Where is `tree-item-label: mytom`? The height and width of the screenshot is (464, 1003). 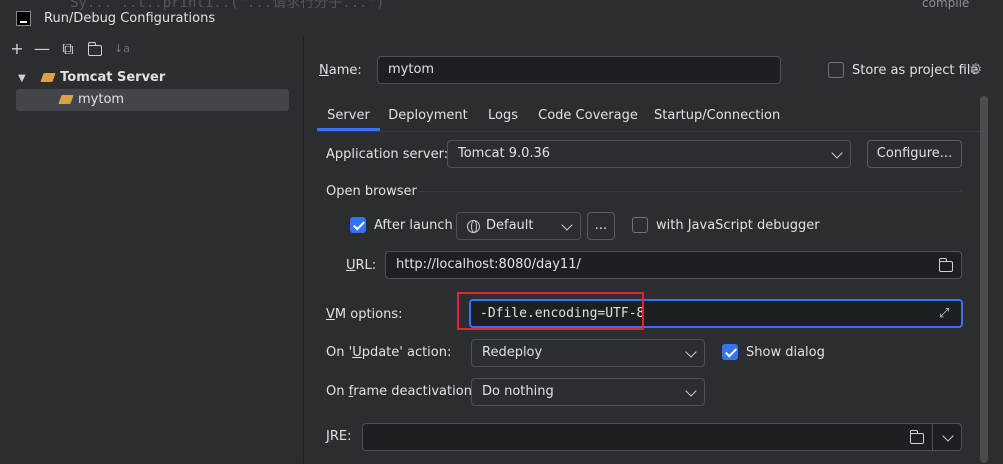
tree-item-label: mytom is located at coordinates (101, 99).